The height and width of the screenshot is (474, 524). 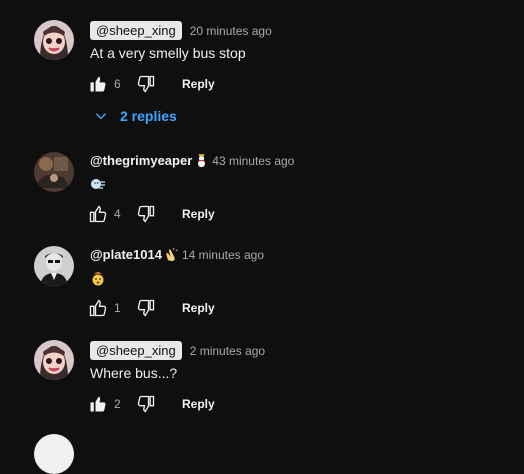 What do you see at coordinates (227, 351) in the screenshot?
I see `timestamp: 2 minutes ago` at bounding box center [227, 351].